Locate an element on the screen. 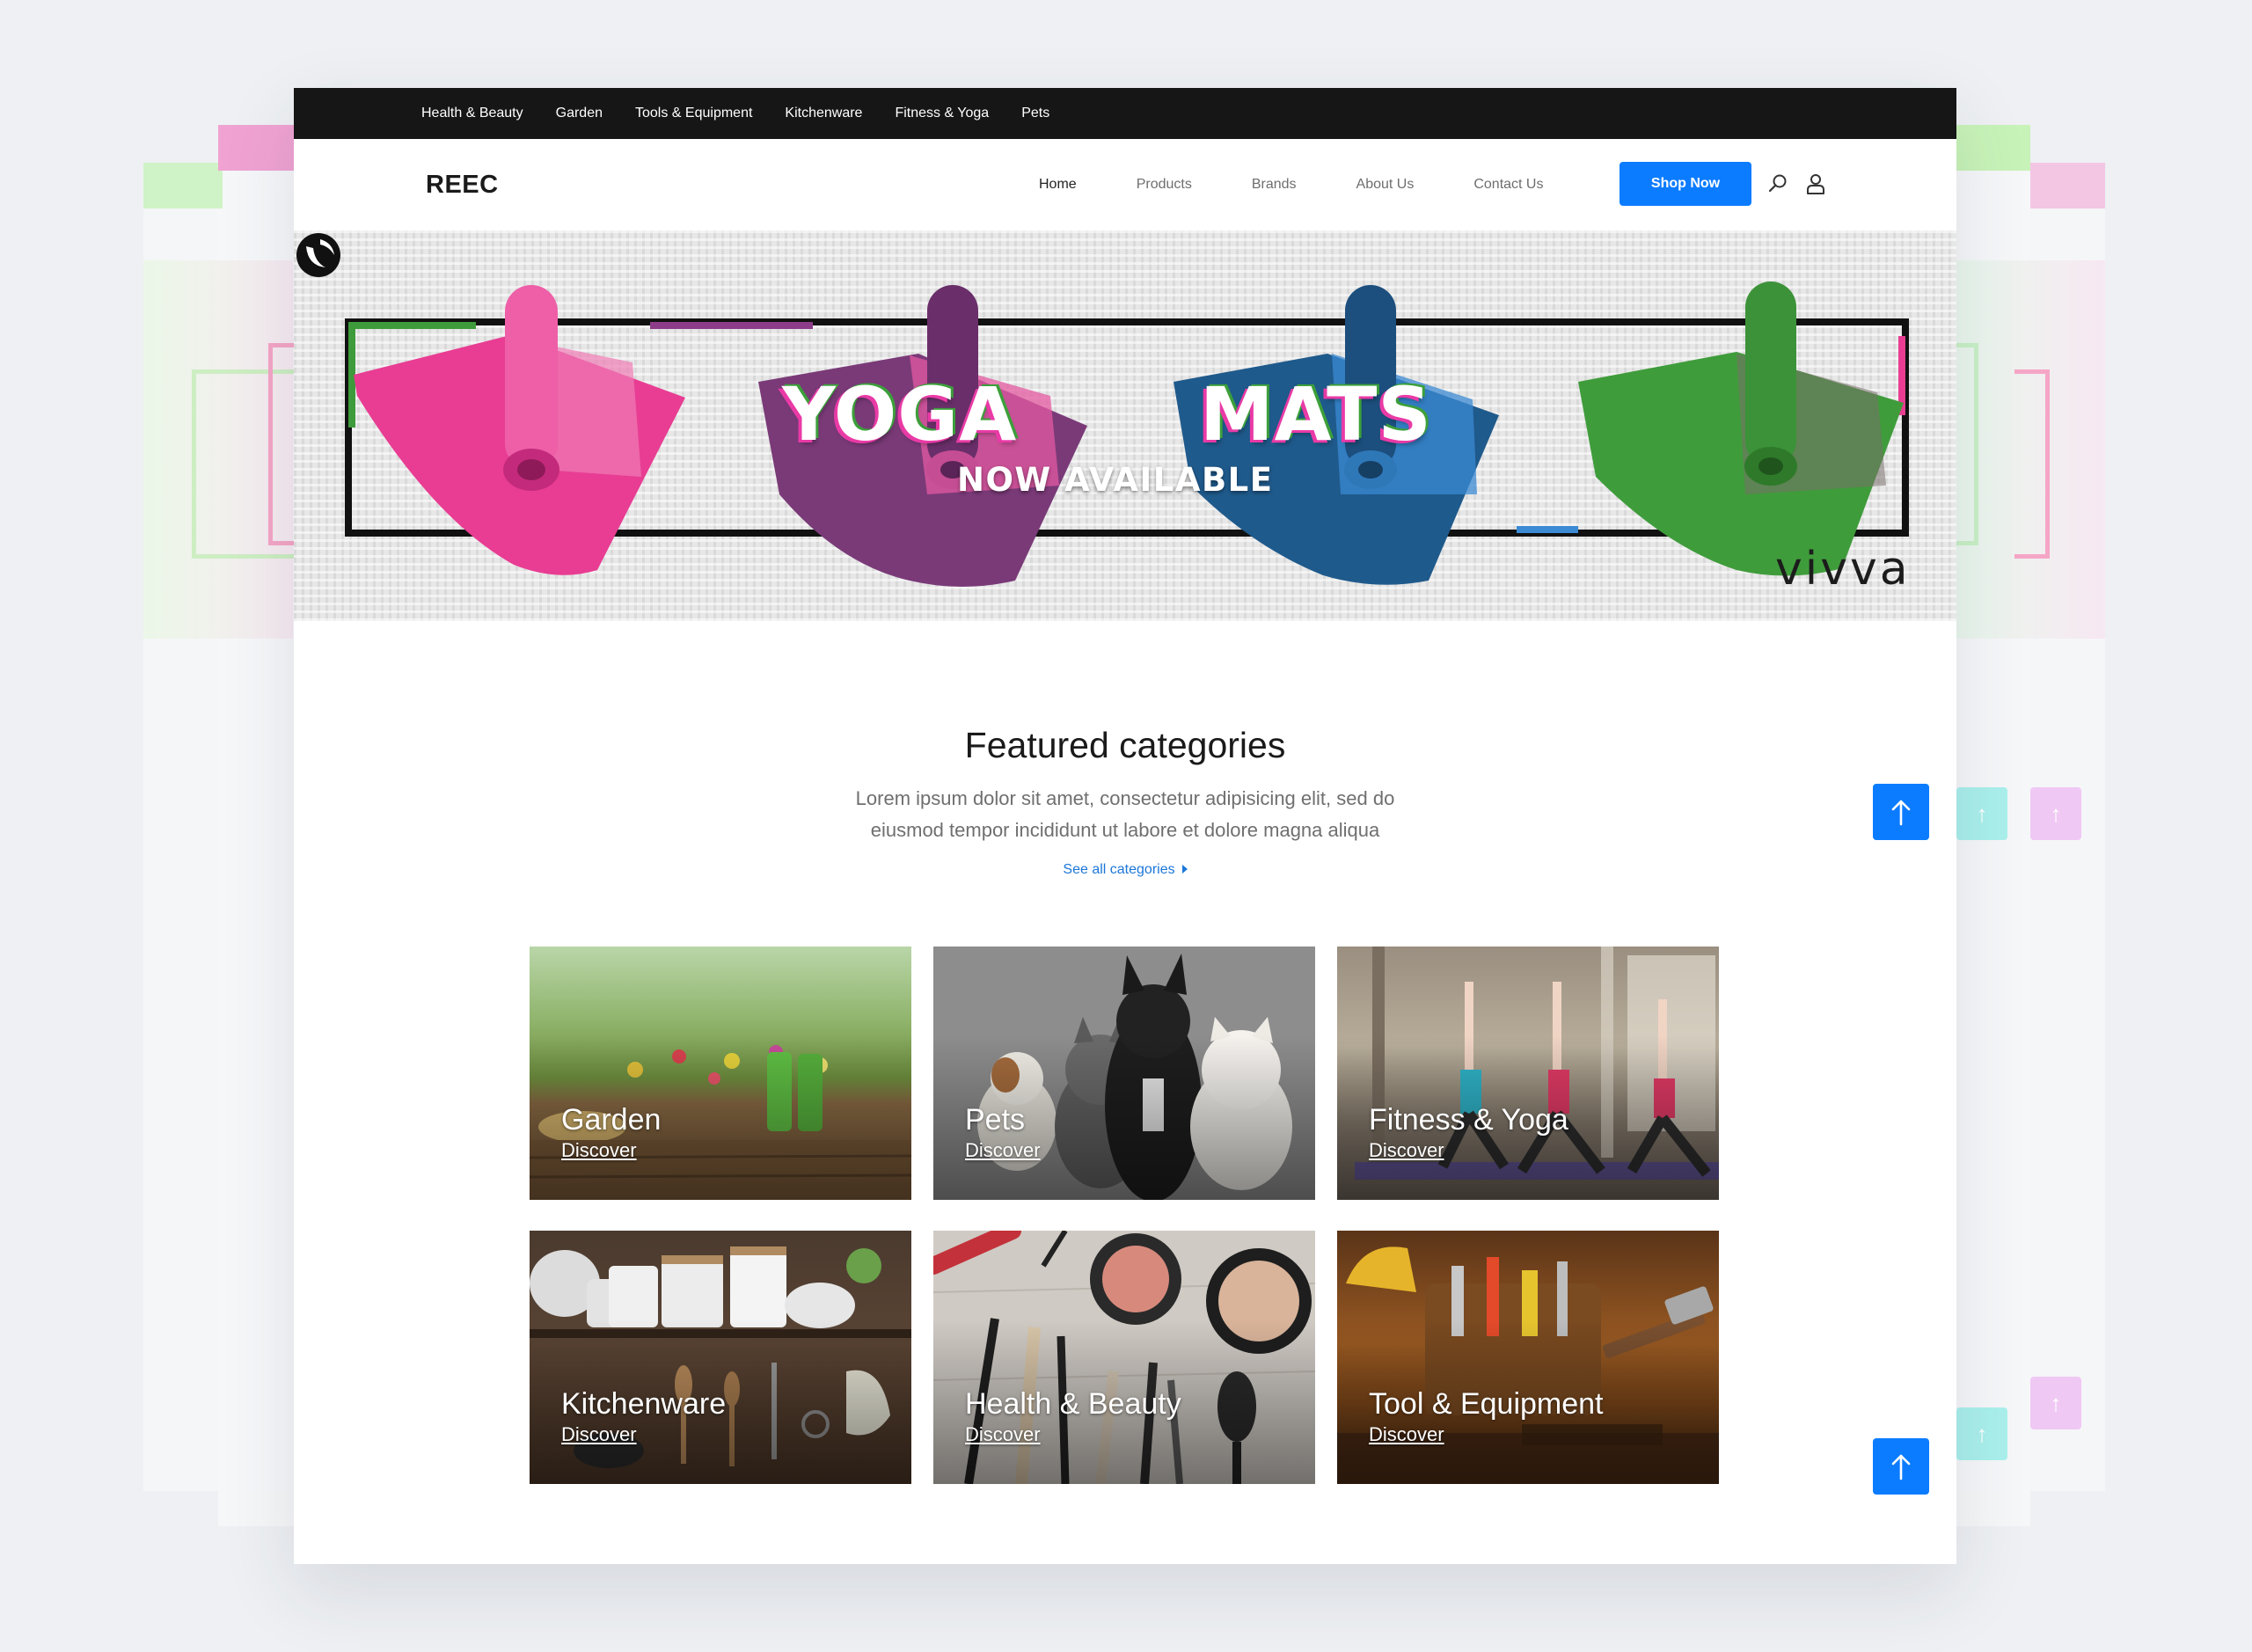 This screenshot has height=1652, width=2252. search-icon is located at coordinates (1777, 183).